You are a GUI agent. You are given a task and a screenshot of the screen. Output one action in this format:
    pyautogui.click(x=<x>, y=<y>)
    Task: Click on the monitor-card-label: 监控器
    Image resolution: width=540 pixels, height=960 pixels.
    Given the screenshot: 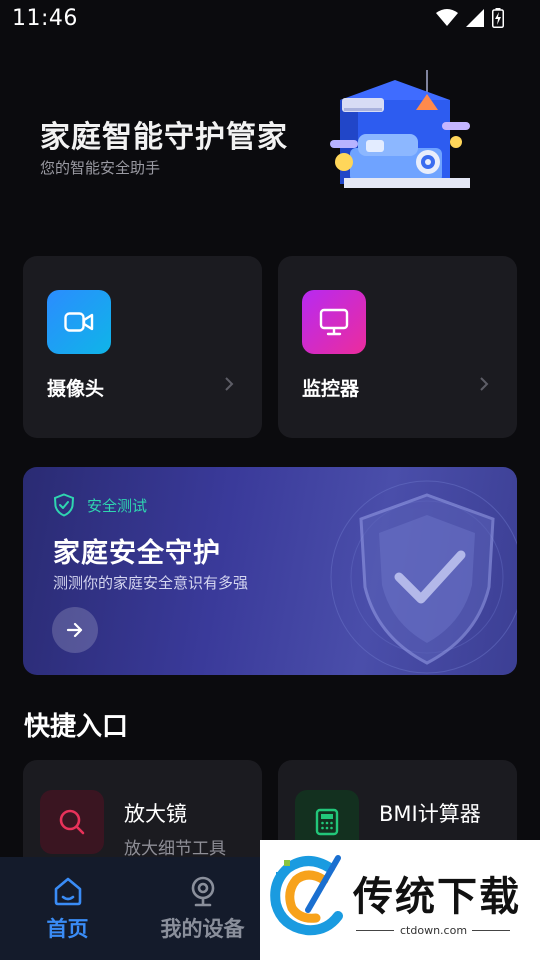 What is the action you would take?
    pyautogui.click(x=331, y=389)
    